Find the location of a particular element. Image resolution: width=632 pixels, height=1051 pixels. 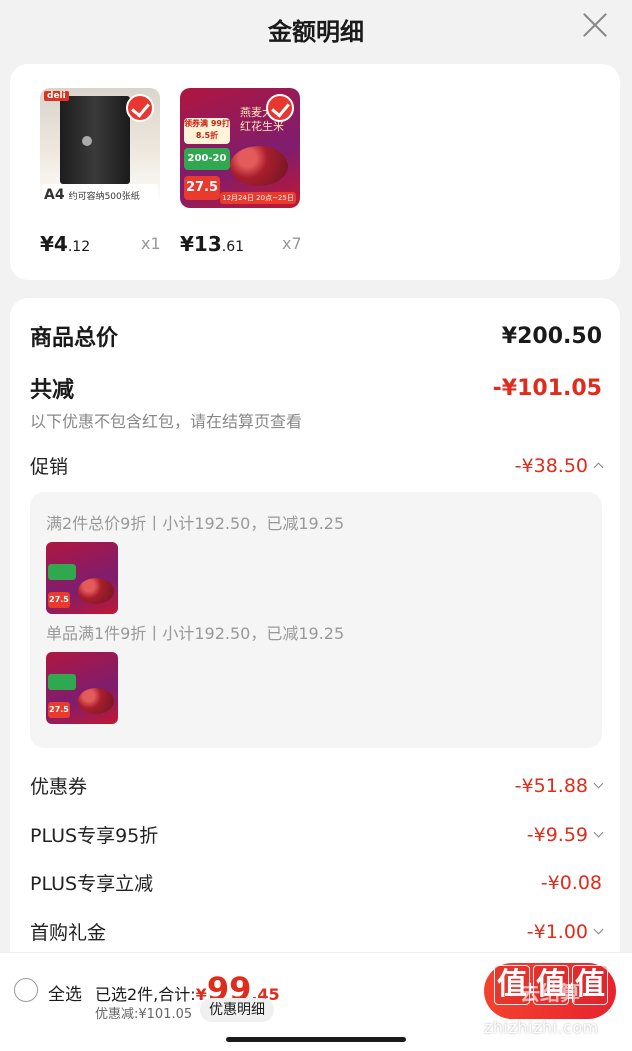

promo-badge: 领券满 99打8.5折 is located at coordinates (207, 131).